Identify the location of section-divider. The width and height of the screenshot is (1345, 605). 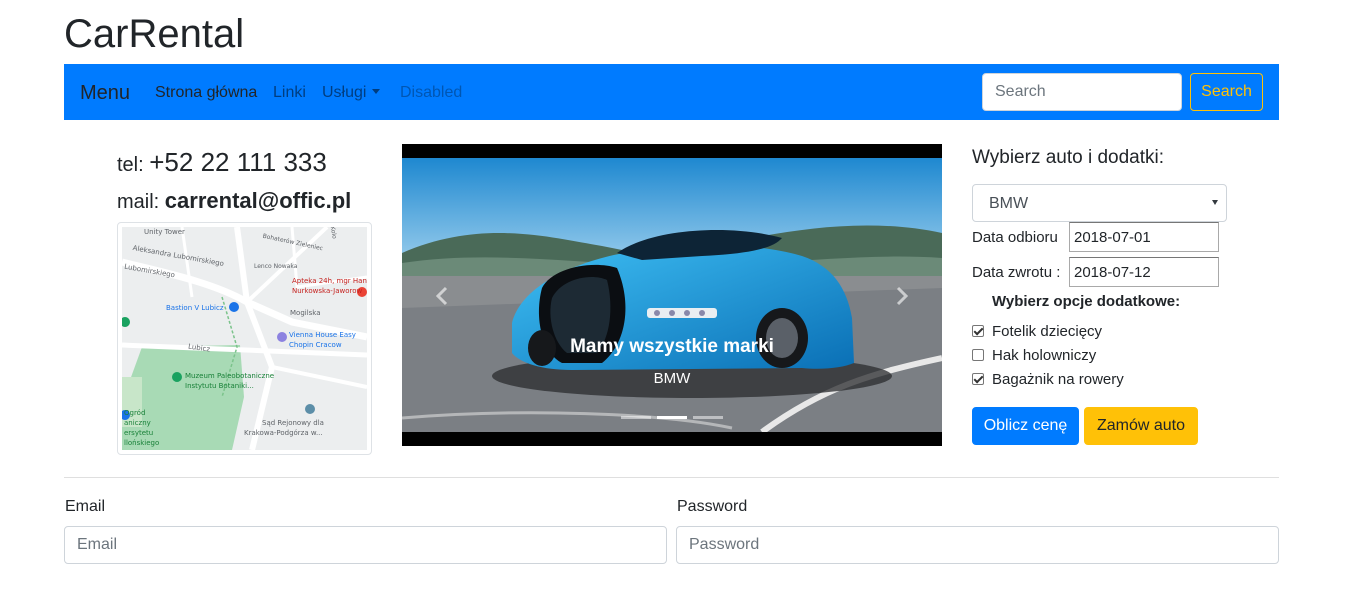
(671, 477).